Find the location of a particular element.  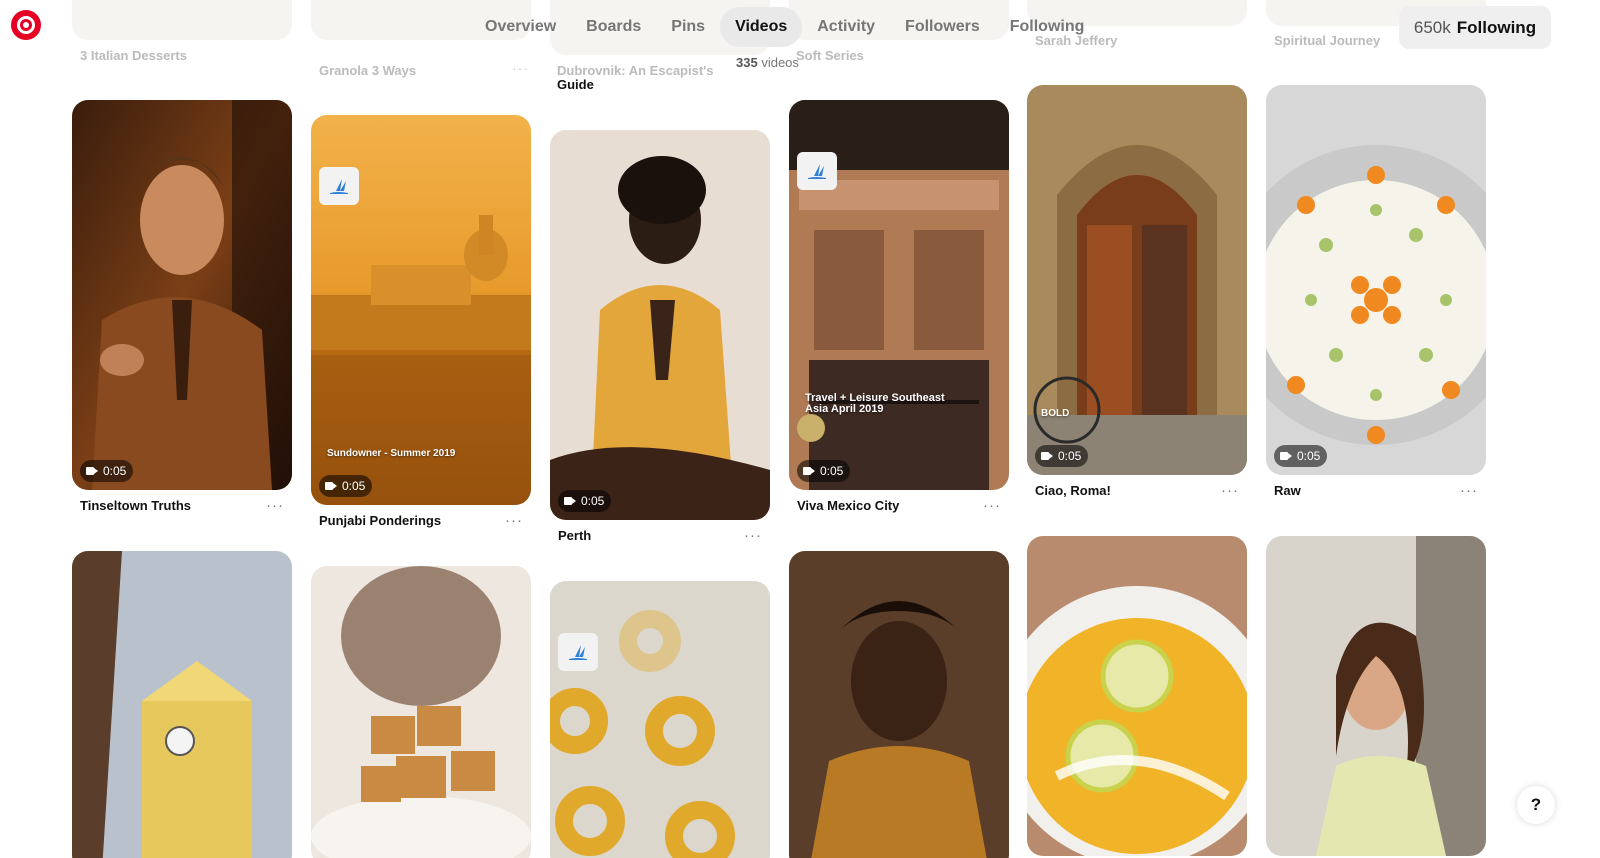

faded-pin-title: Dubrovnik: An Escapist's is located at coordinates (635, 70).